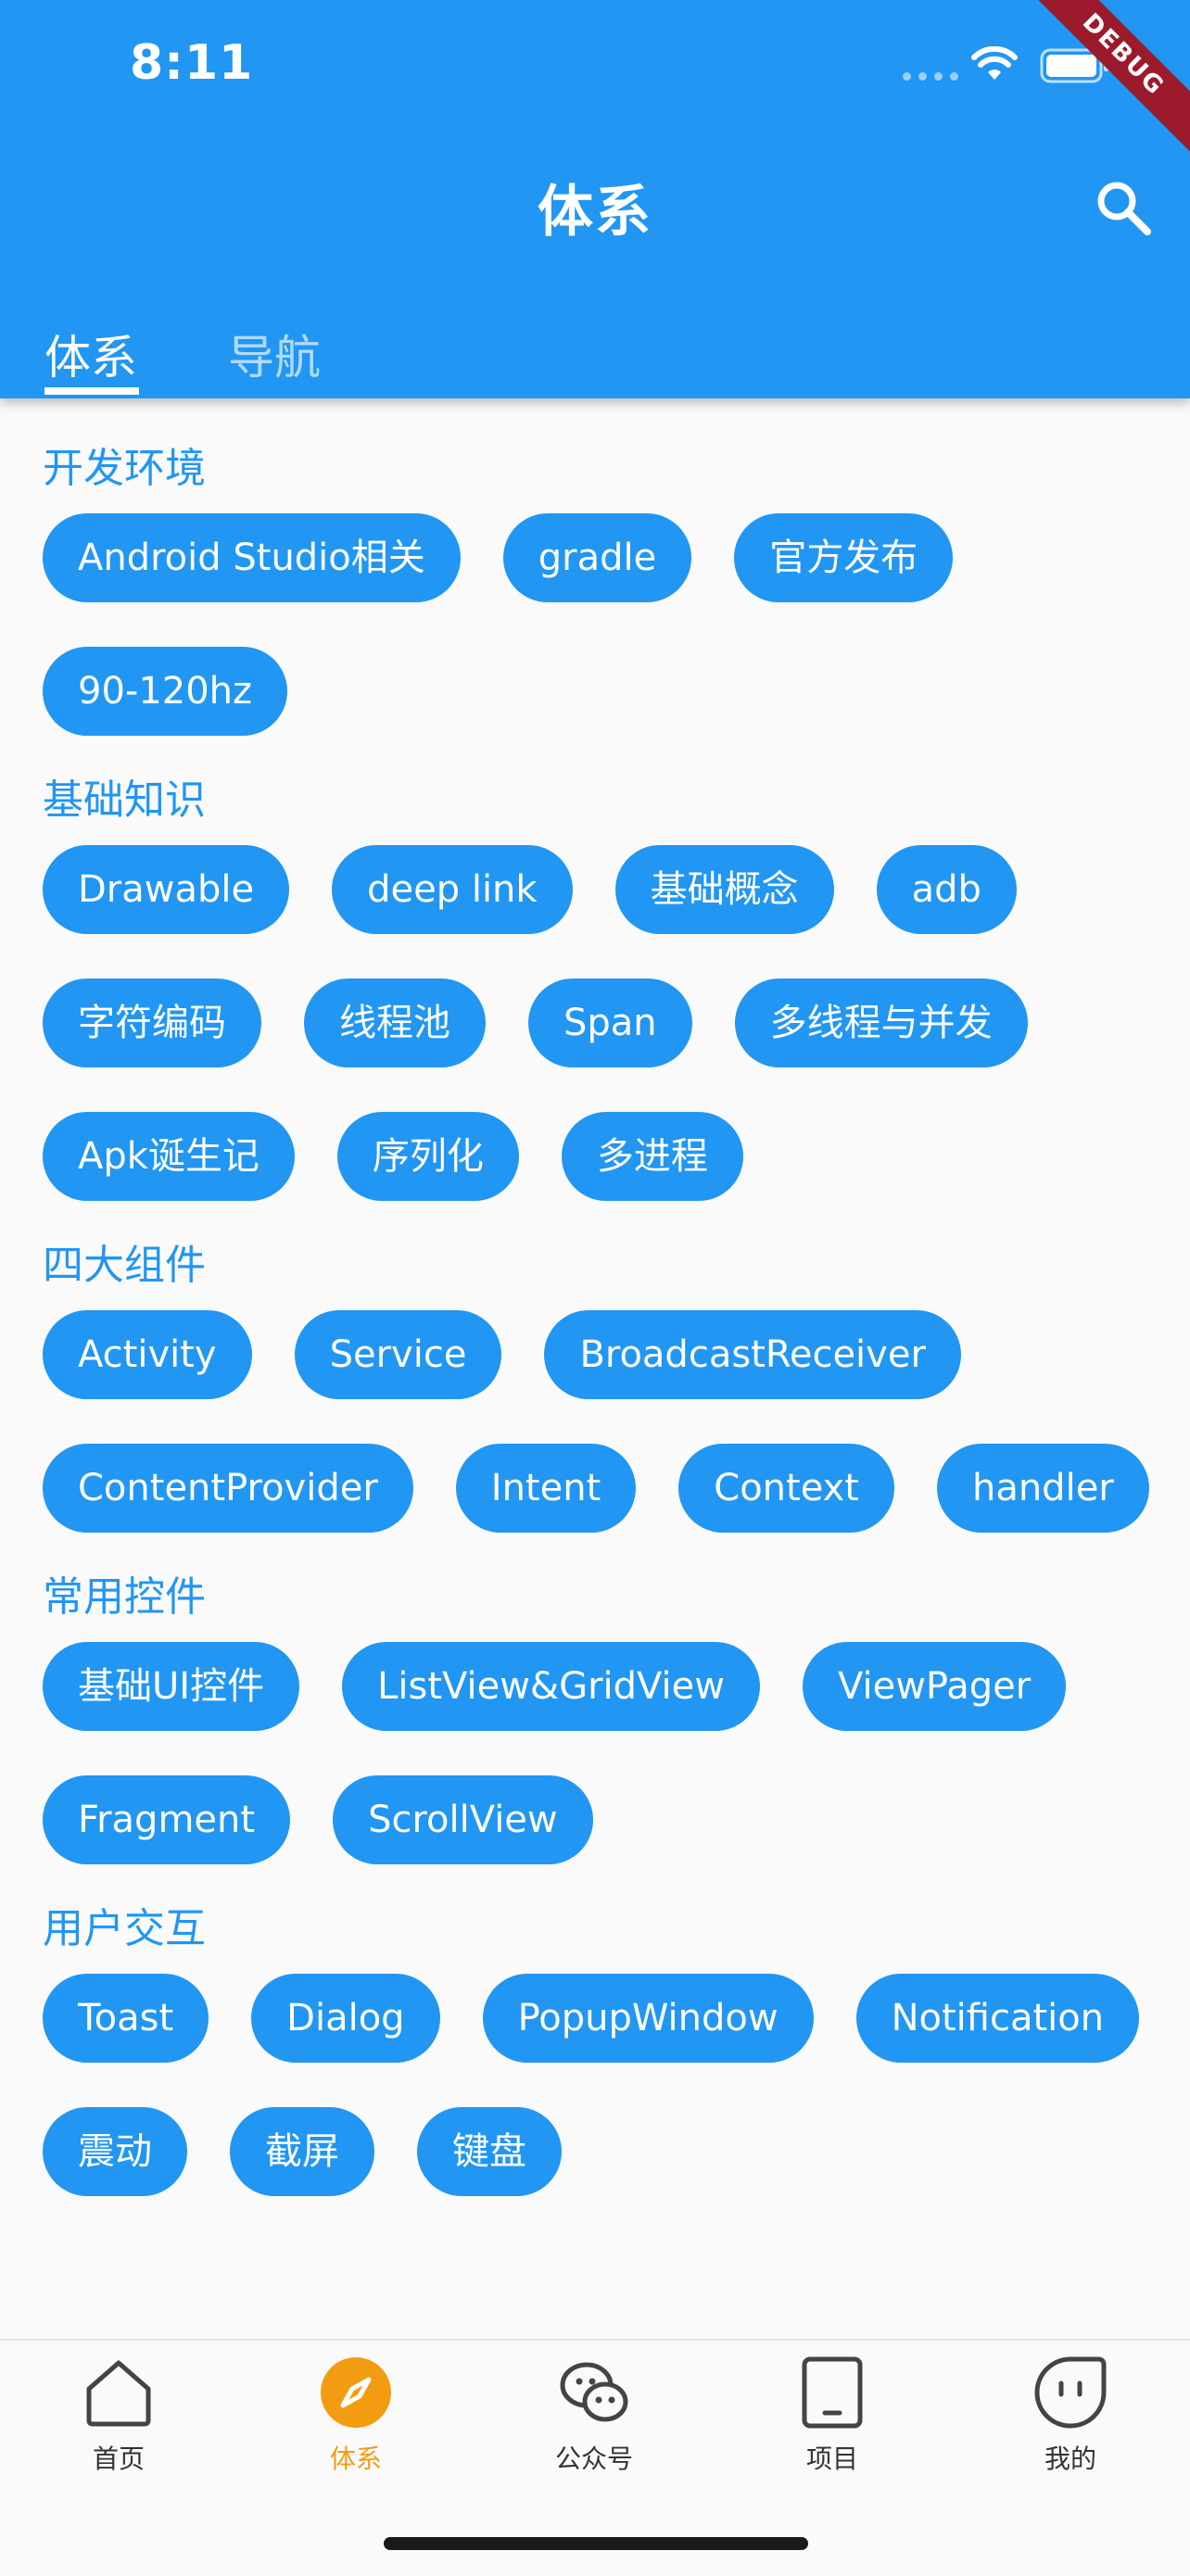  What do you see at coordinates (607, 469) in the screenshot?
I see `section-title: 开发环境` at bounding box center [607, 469].